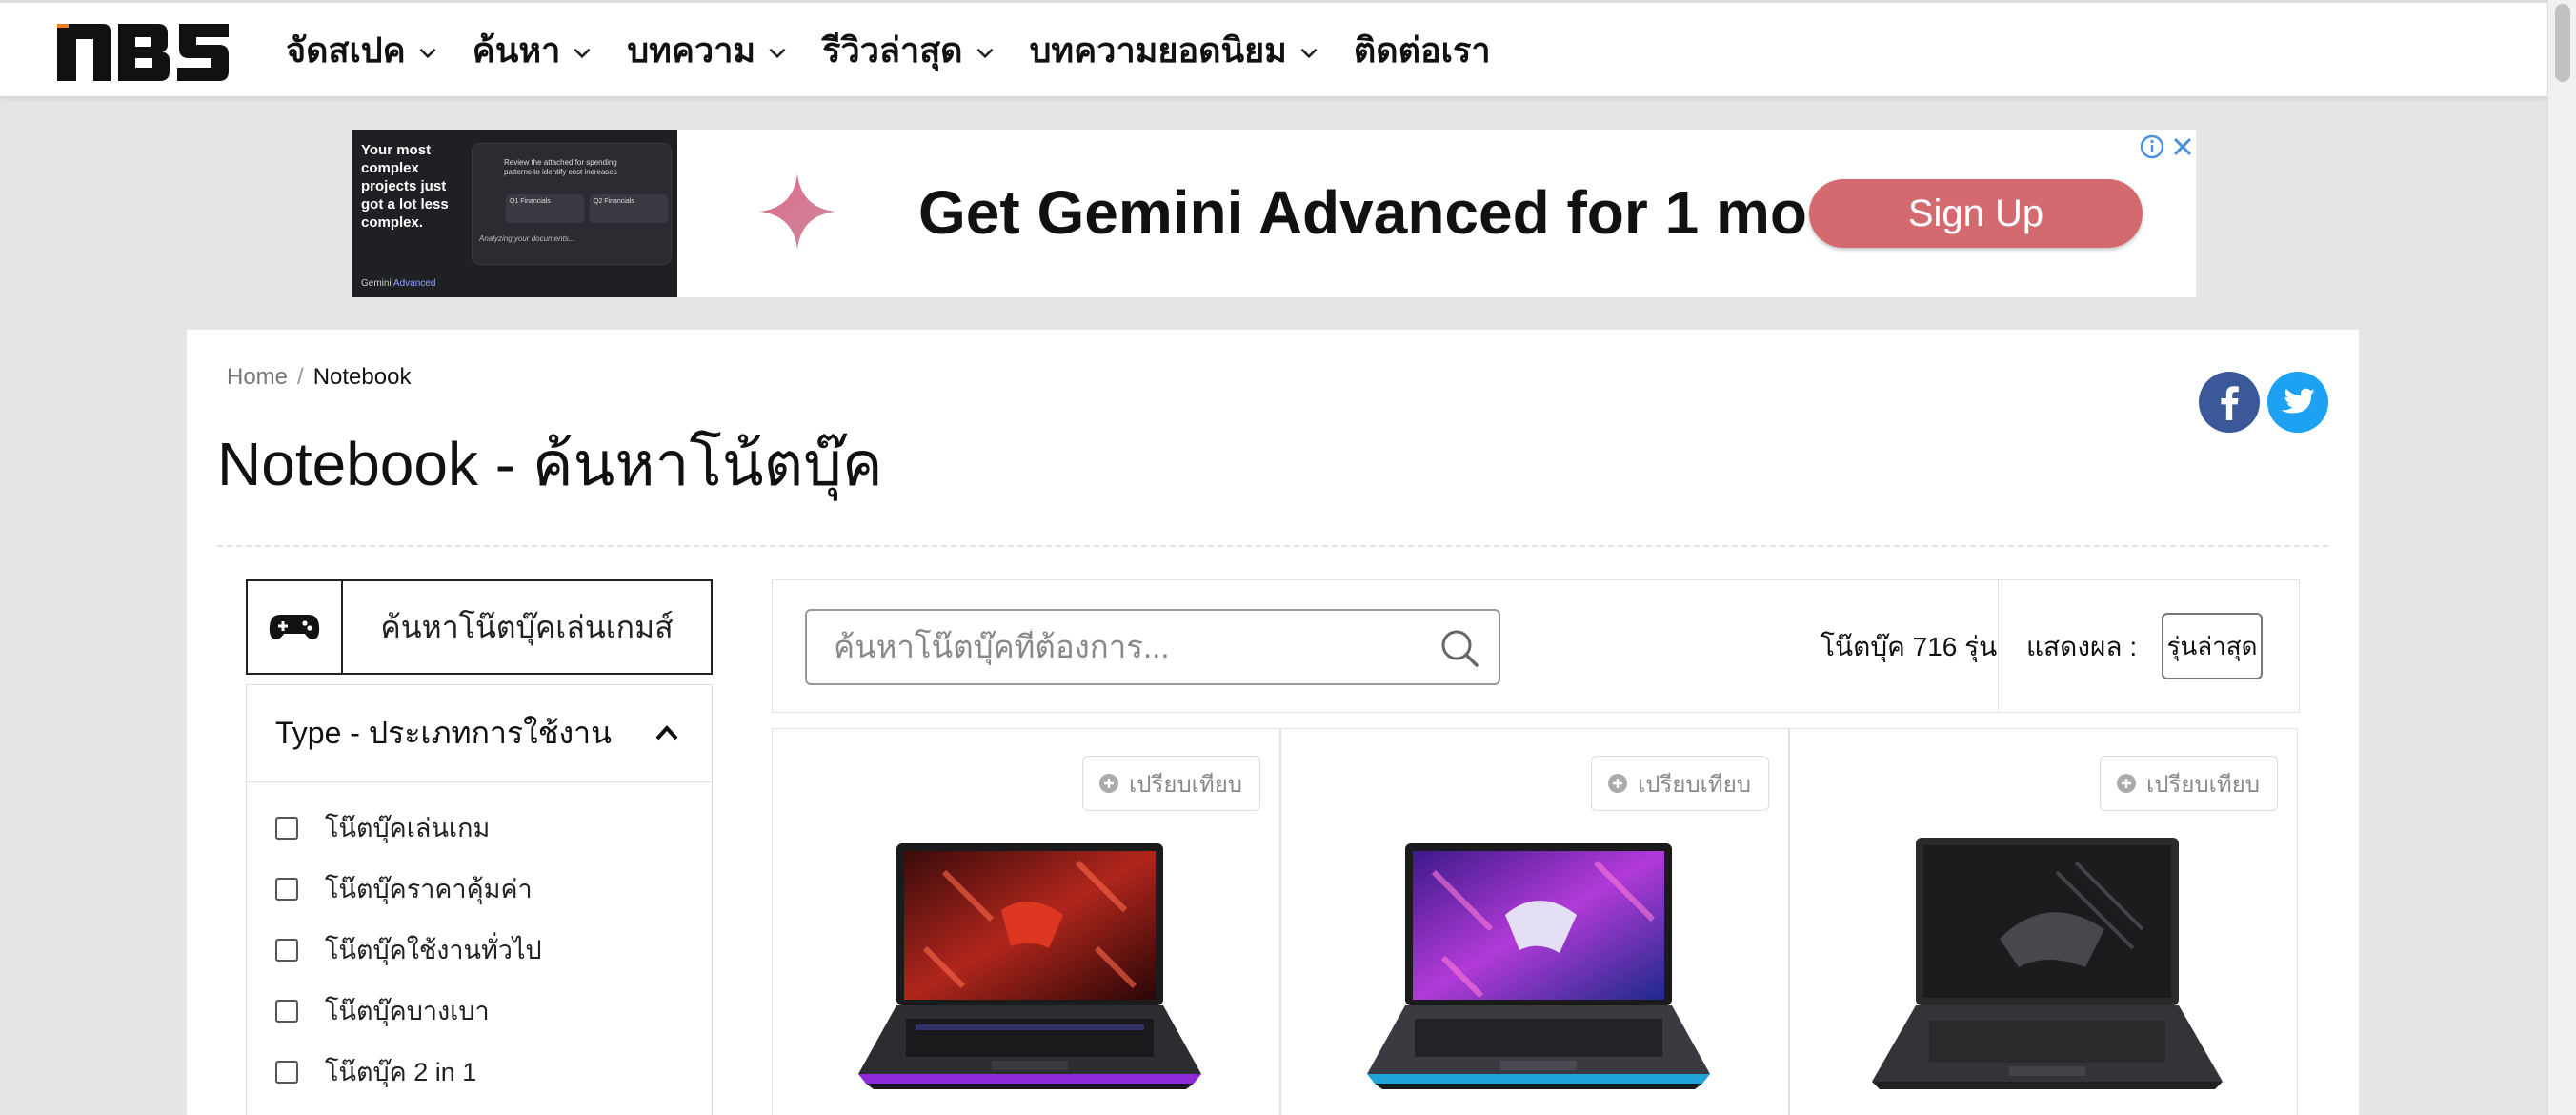  Describe the element at coordinates (2152, 146) in the screenshot. I see `ad-info-icon` at that location.